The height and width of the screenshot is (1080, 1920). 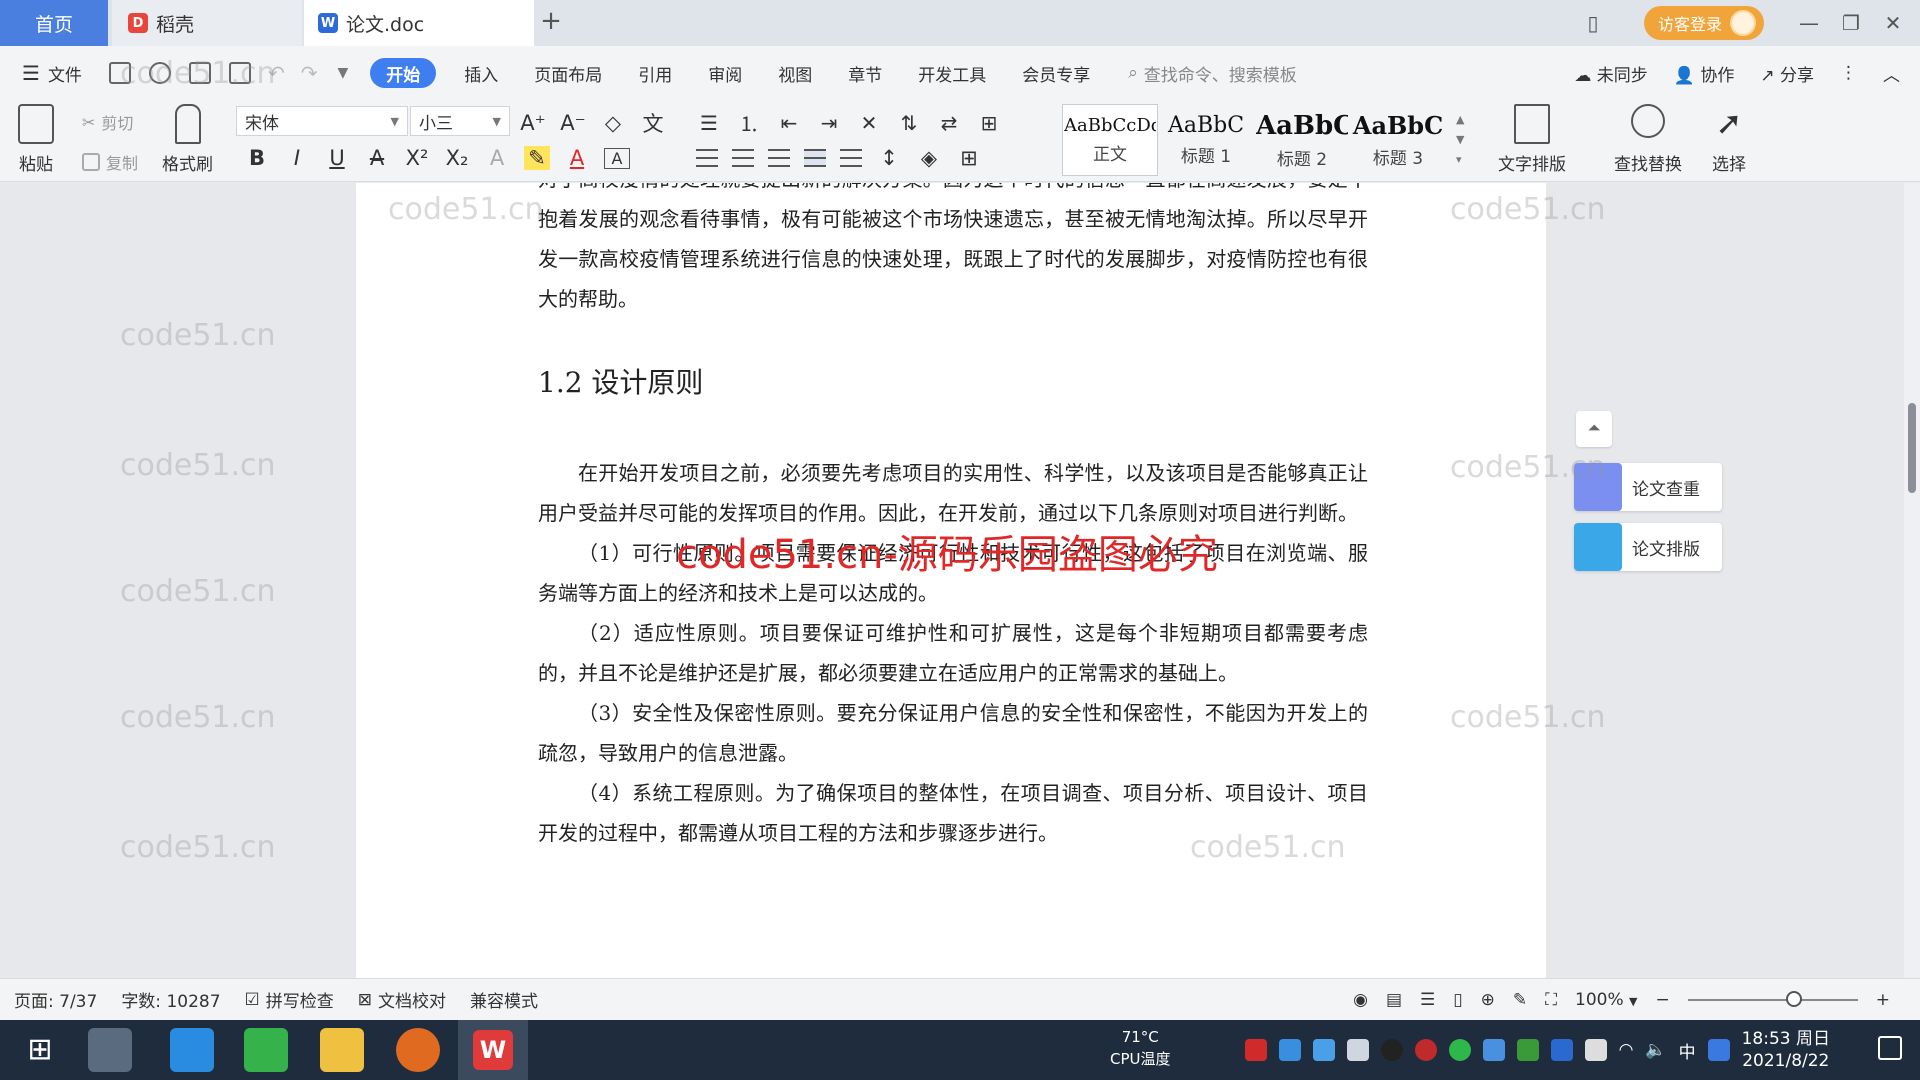 What do you see at coordinates (107, 122) in the screenshot?
I see `cut-button: ✂ 剪切` at bounding box center [107, 122].